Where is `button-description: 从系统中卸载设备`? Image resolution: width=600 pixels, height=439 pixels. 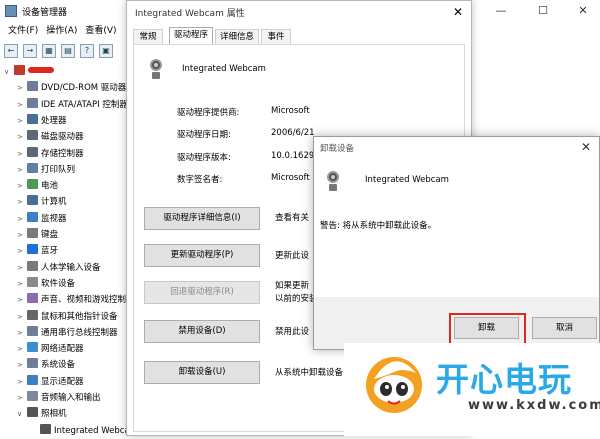
button-description: 从系统中卸载设备 is located at coordinates (309, 373).